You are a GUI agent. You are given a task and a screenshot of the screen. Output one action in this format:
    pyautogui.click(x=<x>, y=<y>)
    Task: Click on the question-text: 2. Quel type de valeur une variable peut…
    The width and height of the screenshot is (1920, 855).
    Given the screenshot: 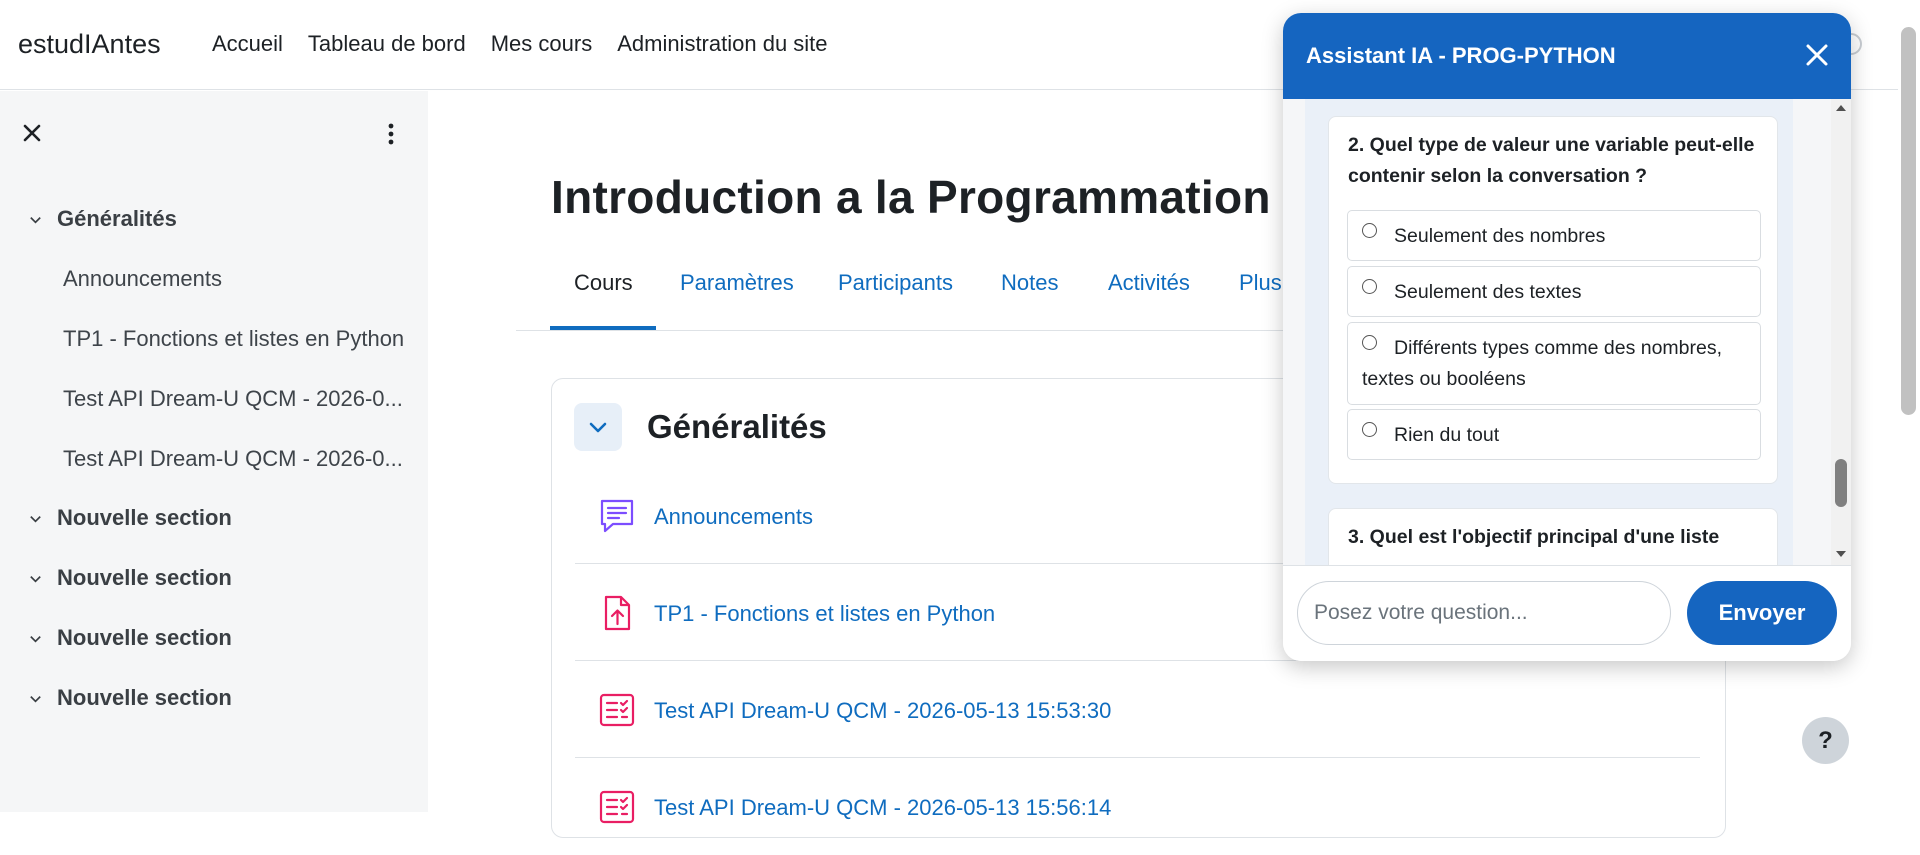 What is the action you would take?
    pyautogui.click(x=1551, y=160)
    